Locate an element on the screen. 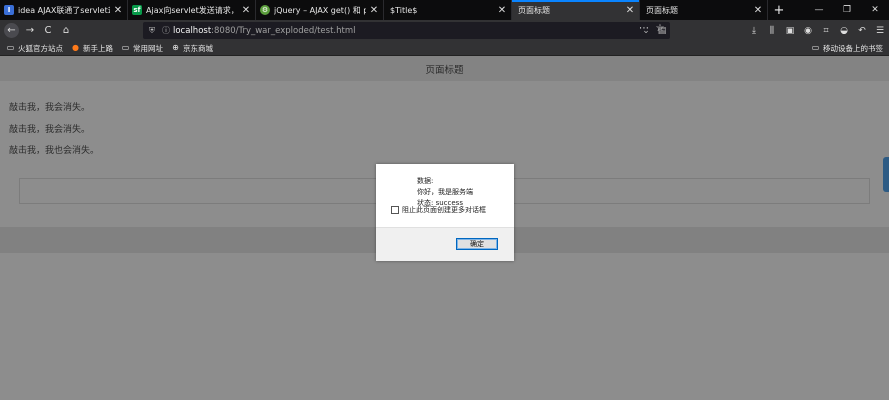 The height and width of the screenshot is (400, 889). ok-button: 确定 is located at coordinates (477, 244).